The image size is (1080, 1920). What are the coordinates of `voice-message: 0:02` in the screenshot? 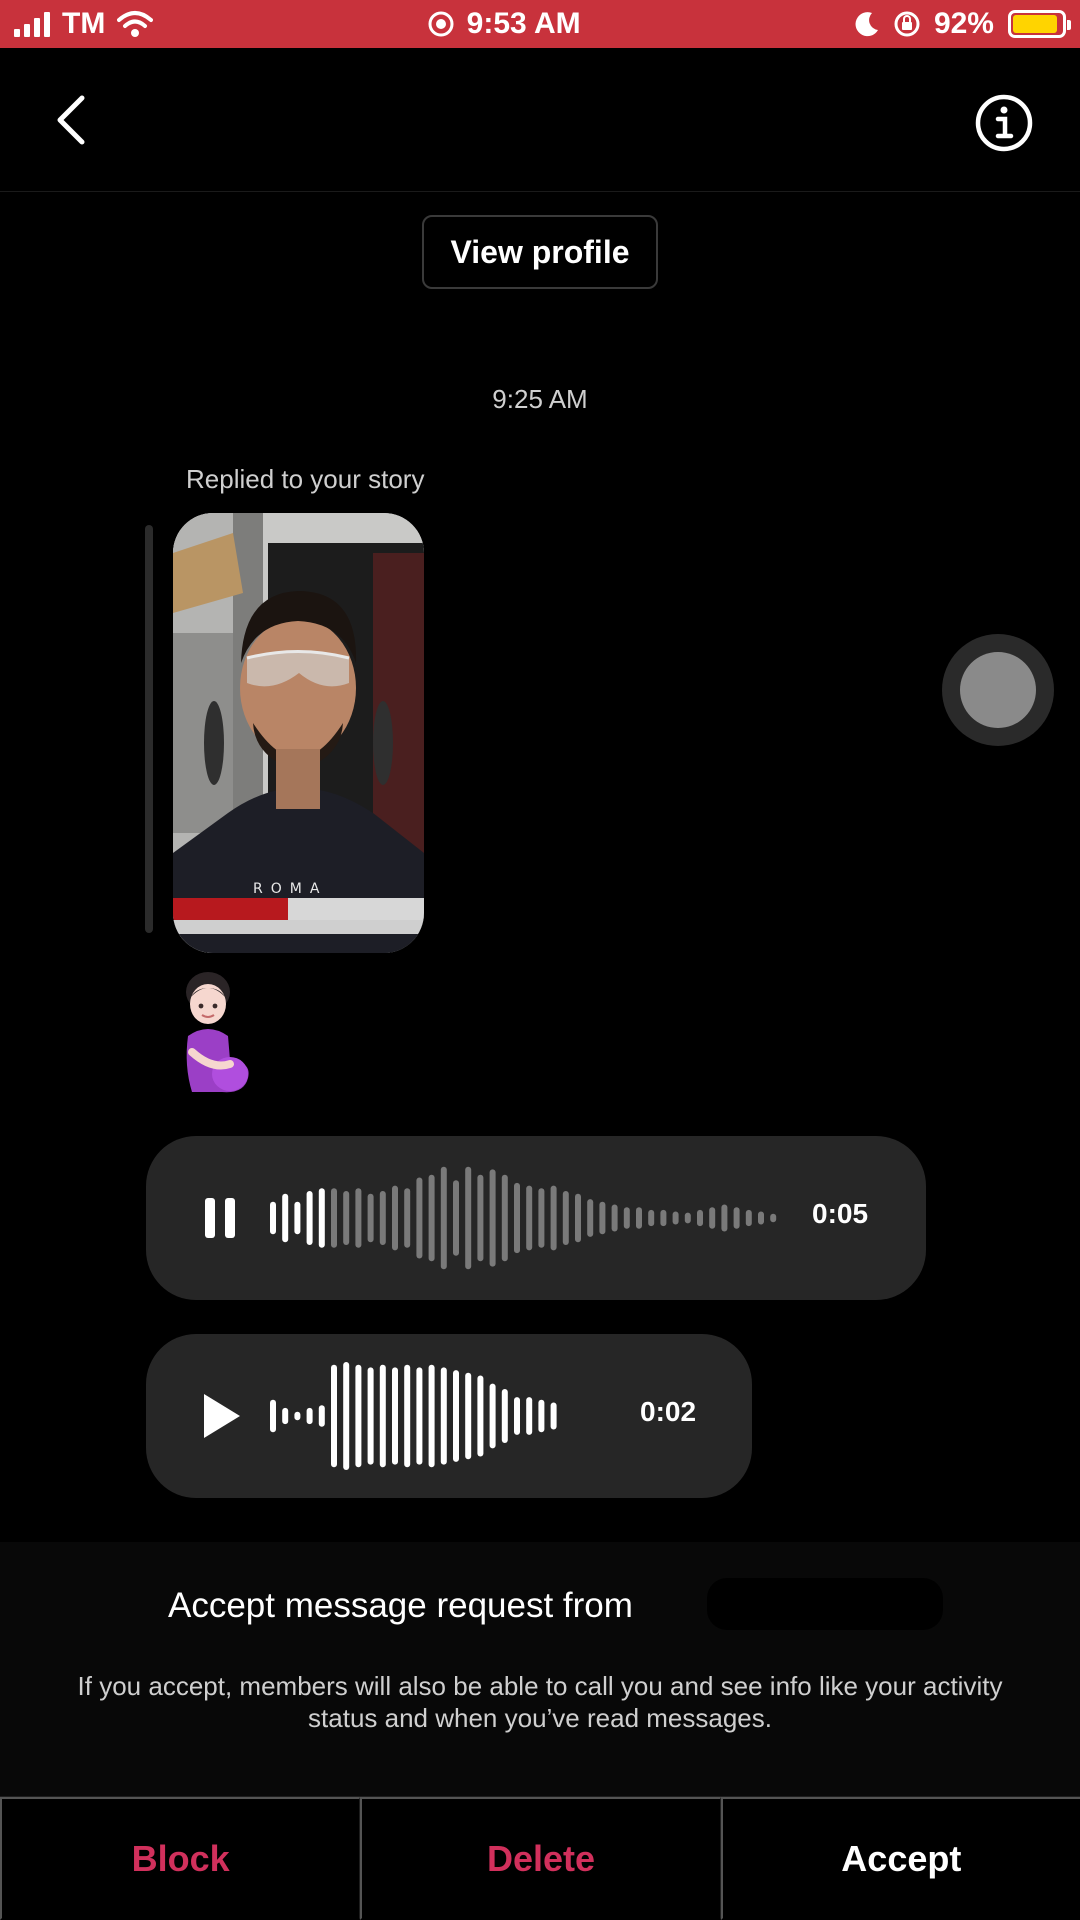 It's located at (449, 1416).